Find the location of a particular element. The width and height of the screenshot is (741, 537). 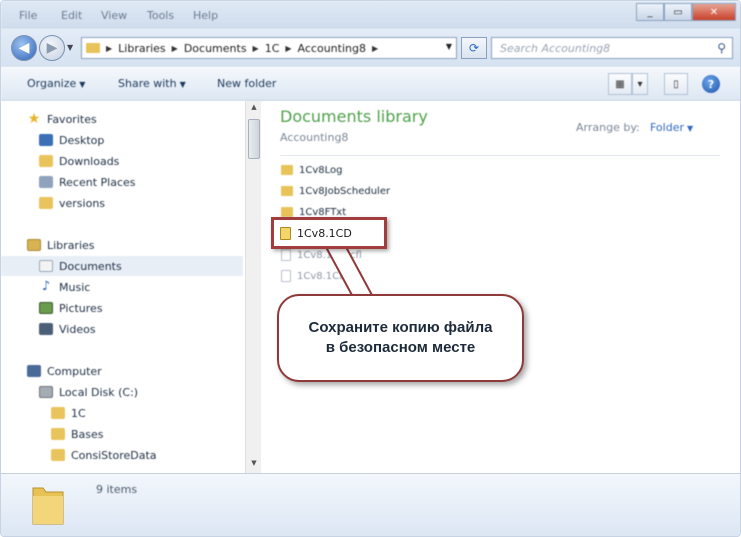

search-placeholder: Search Accounting8 is located at coordinates (555, 48).